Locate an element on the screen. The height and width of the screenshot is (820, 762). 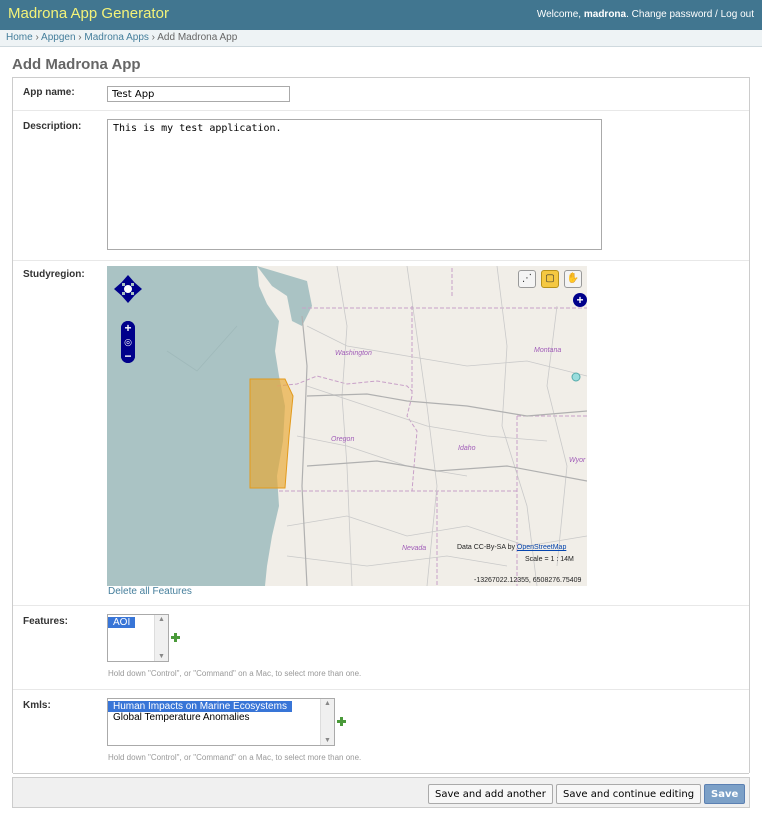
breadcrumb-madrona-apps: Madrona Apps is located at coordinates (116, 37).